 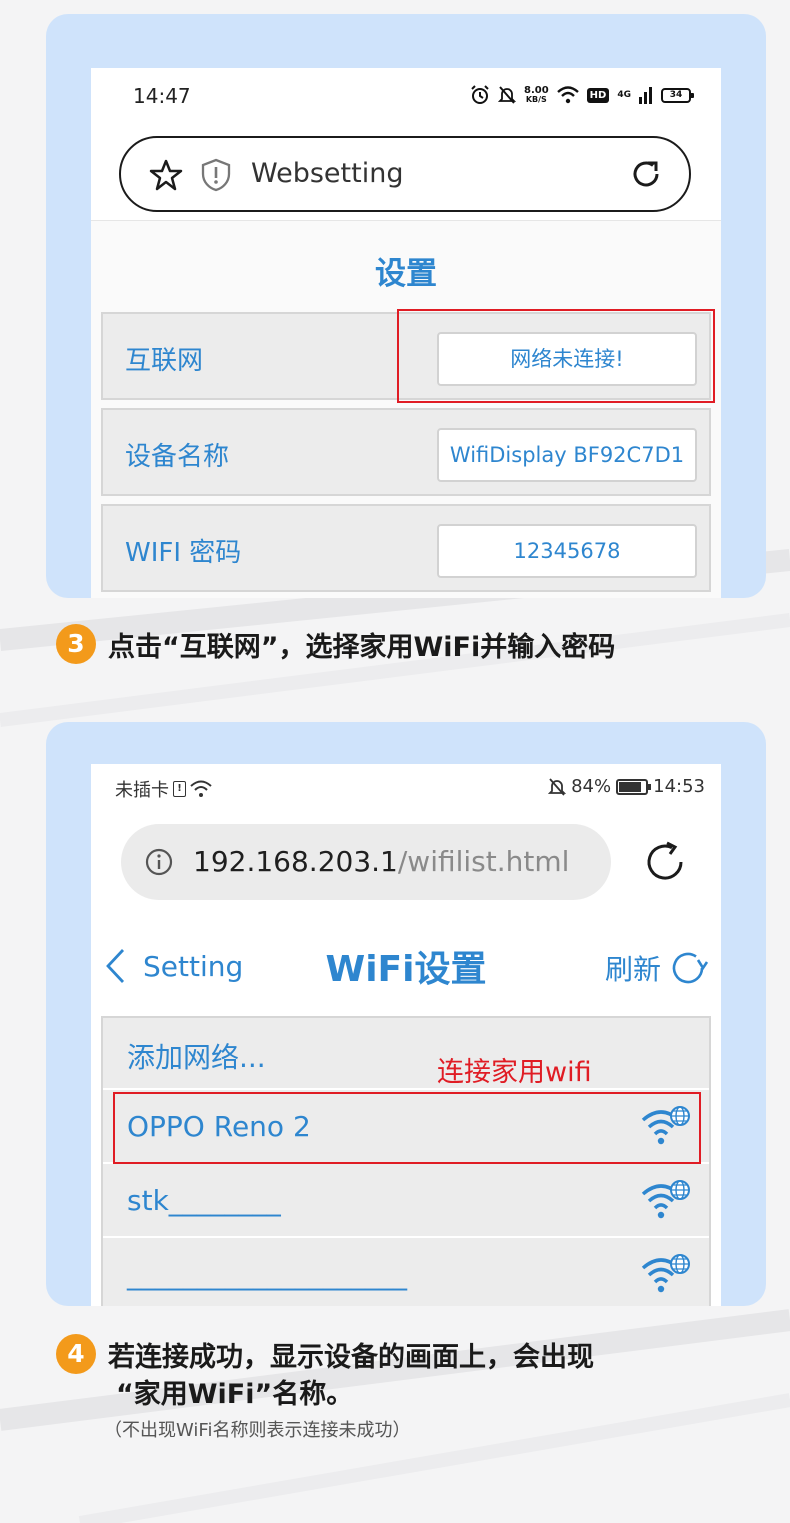 What do you see at coordinates (193, 966) in the screenshot?
I see `back-label: Setting` at bounding box center [193, 966].